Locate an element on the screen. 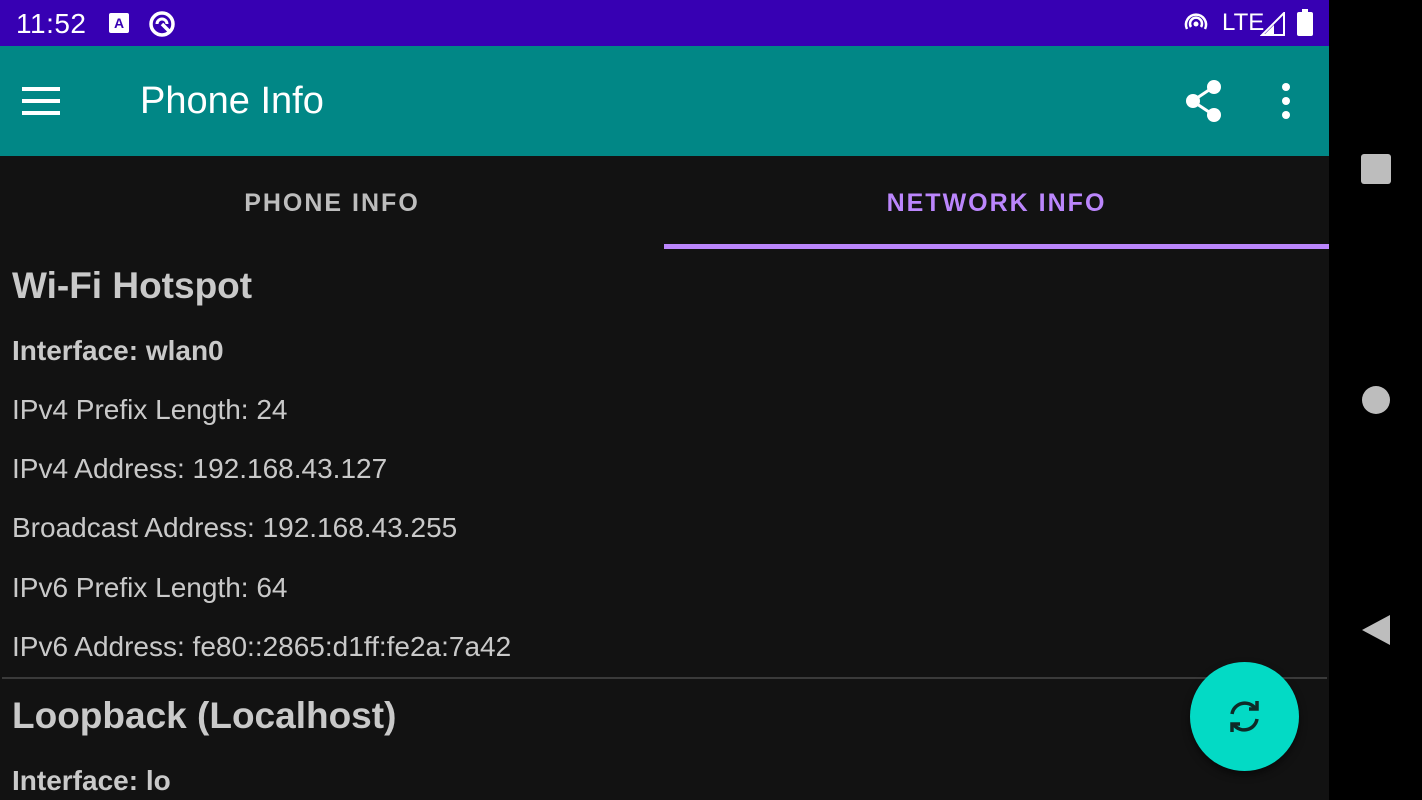 Image resolution: width=1422 pixels, height=800 pixels. home-button is located at coordinates (1376, 402).